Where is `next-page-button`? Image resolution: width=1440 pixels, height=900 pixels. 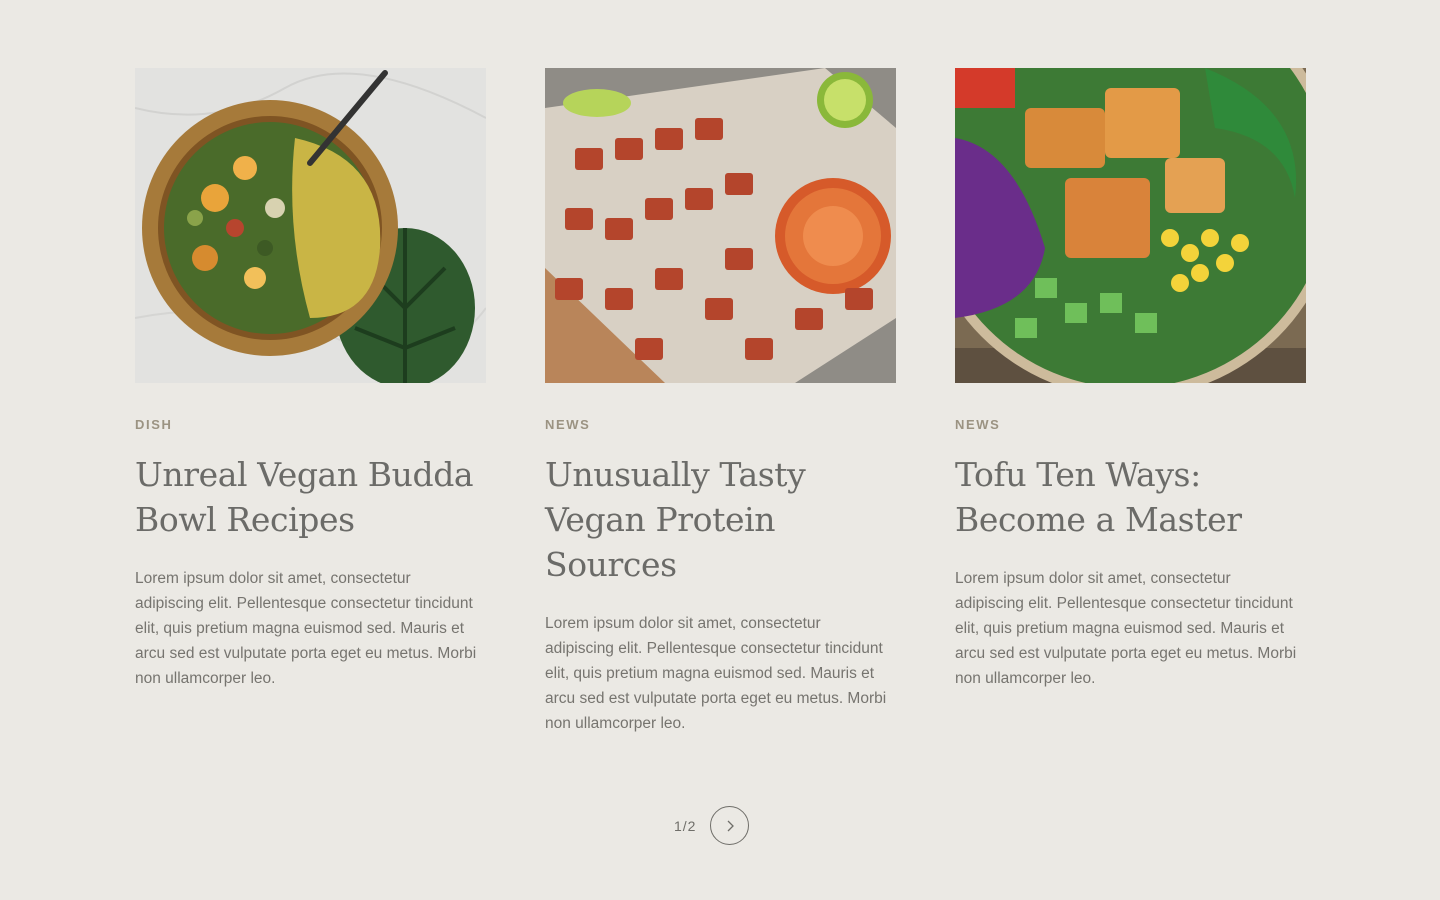 next-page-button is located at coordinates (730, 825).